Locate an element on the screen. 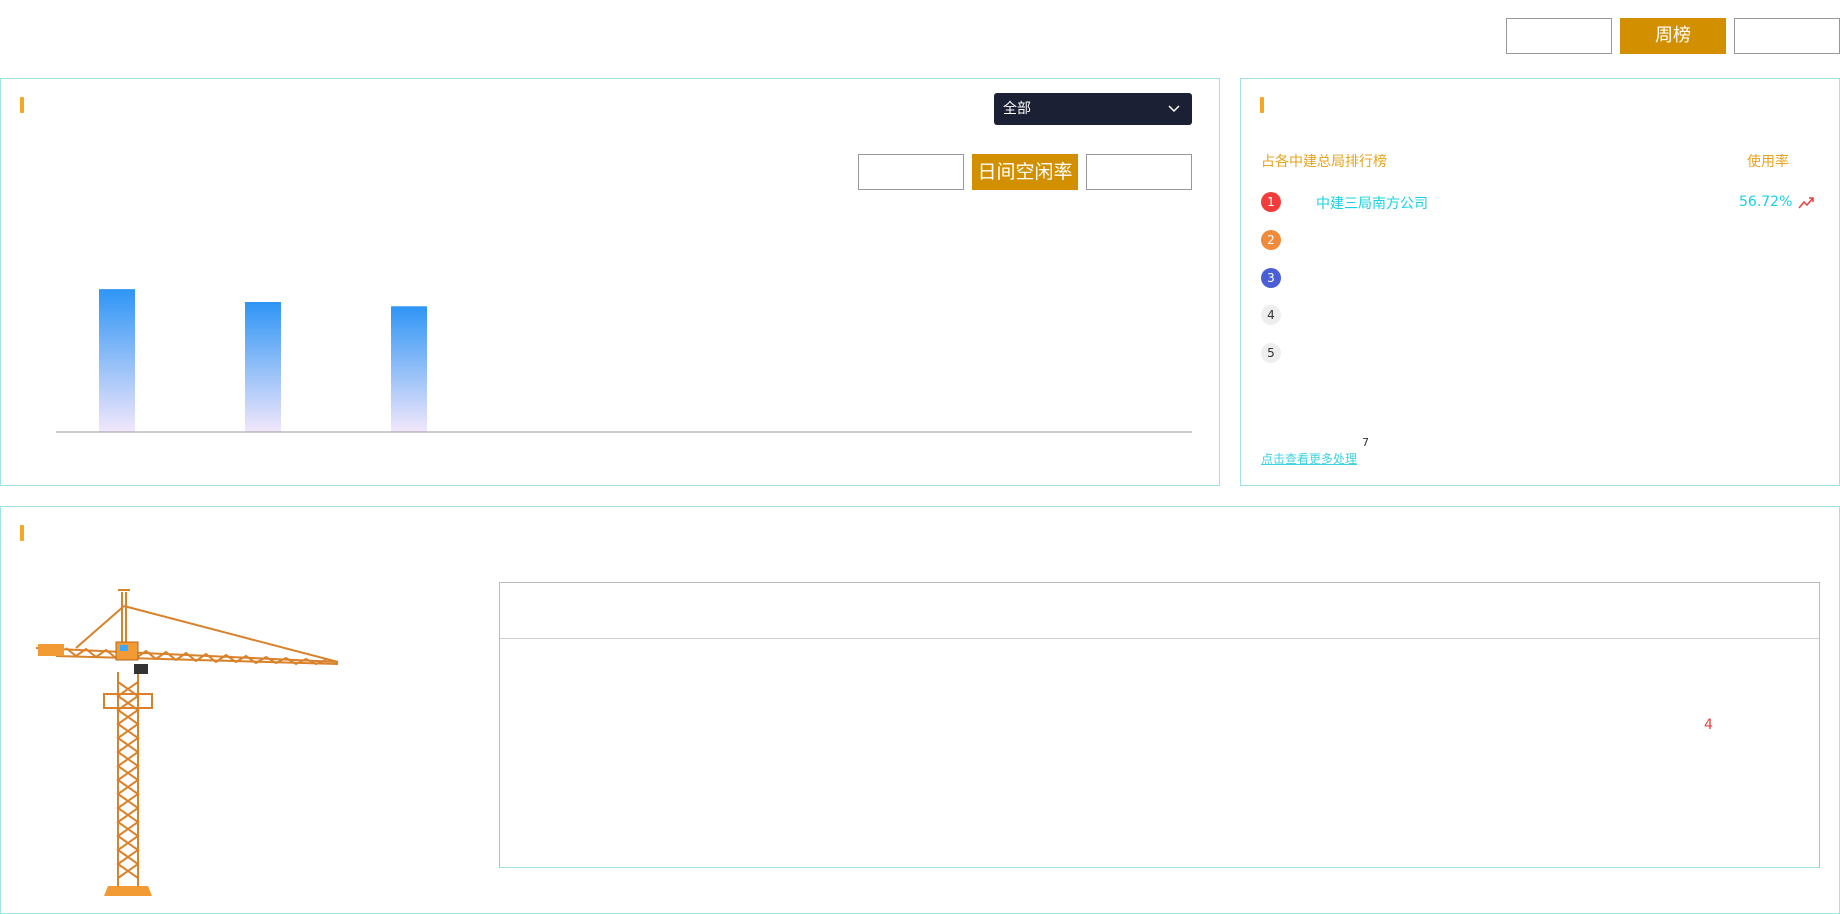  rank-badge-4: 4 is located at coordinates (1271, 315).